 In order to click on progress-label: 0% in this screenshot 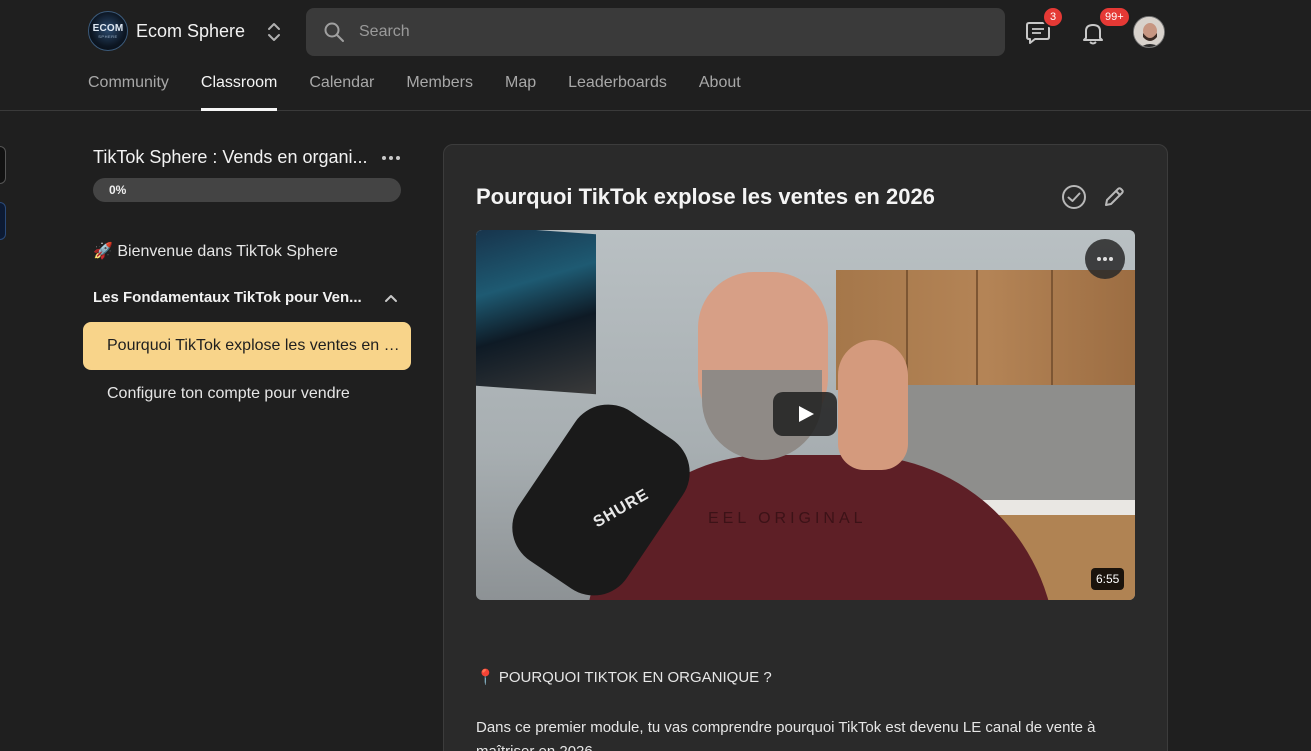, I will do `click(118, 190)`.